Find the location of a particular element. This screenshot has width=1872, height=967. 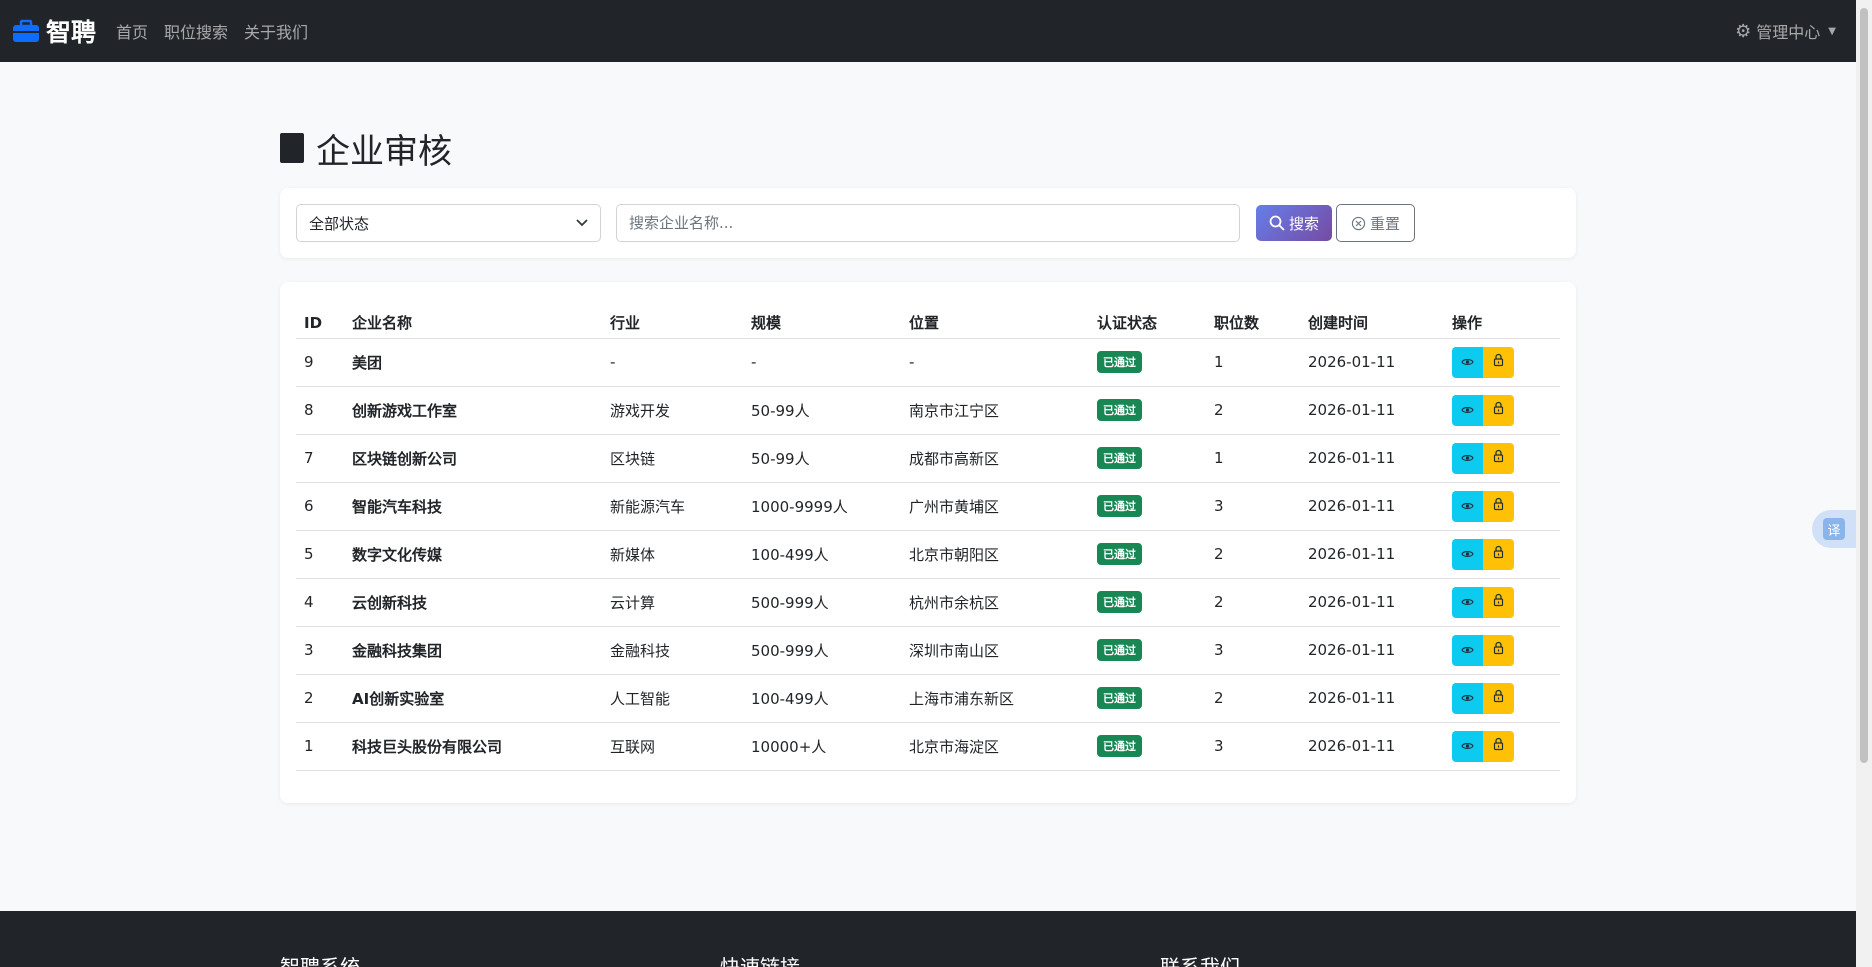

footer: 智聘系统 快速链接 联系我们 is located at coordinates (928, 939).